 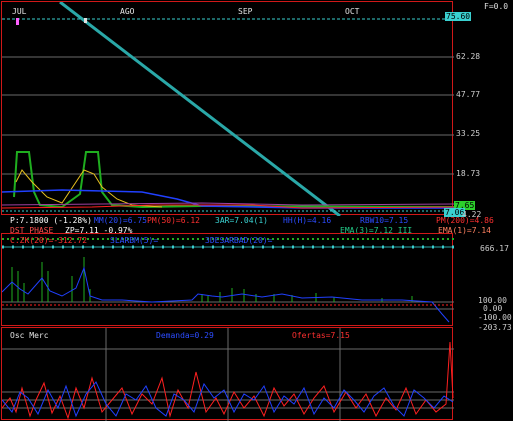 What do you see at coordinates (352, 11) in the screenshot?
I see `month-label-oct: OCT` at bounding box center [352, 11].